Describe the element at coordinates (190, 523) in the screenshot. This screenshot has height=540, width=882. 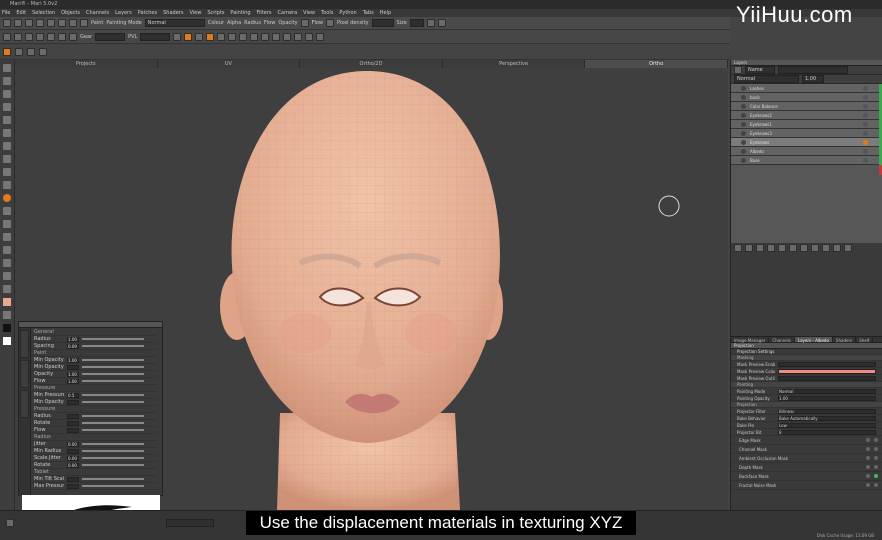
I see `status-field` at that location.